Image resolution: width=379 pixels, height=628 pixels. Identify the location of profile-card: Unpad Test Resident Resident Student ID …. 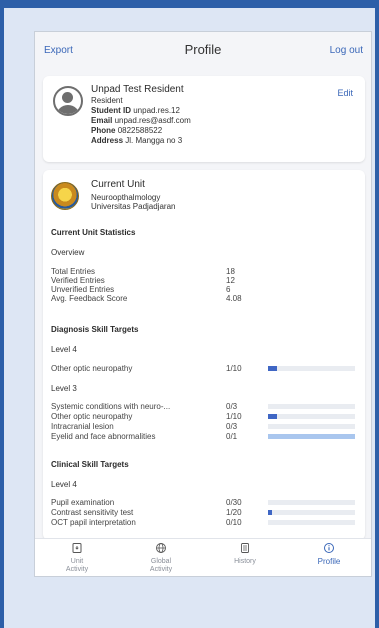
(204, 119).